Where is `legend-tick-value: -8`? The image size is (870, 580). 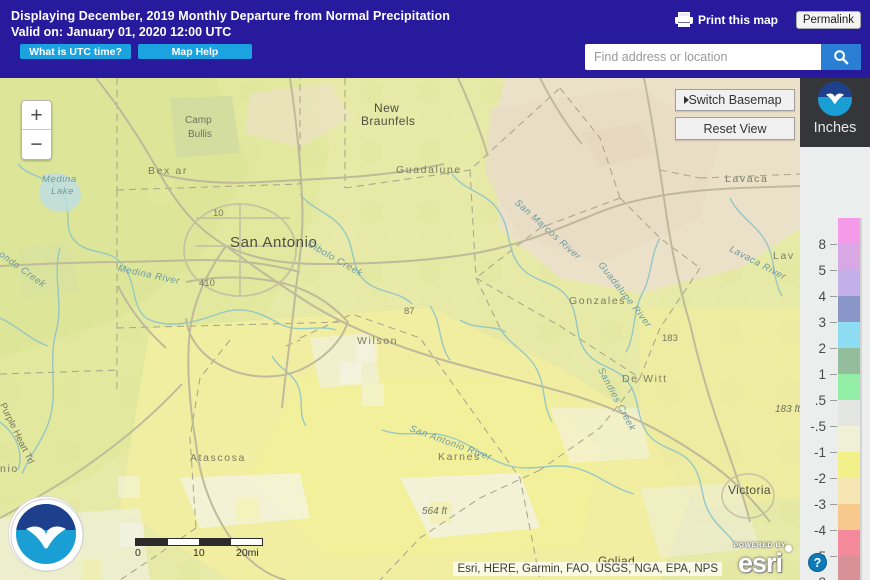
legend-tick-value: -8 is located at coordinates (820, 577).